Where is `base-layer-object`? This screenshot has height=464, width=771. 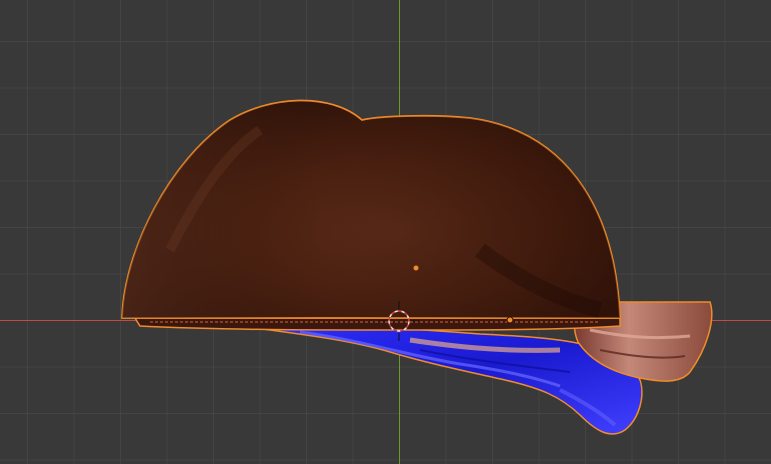 base-layer-object is located at coordinates (377, 324).